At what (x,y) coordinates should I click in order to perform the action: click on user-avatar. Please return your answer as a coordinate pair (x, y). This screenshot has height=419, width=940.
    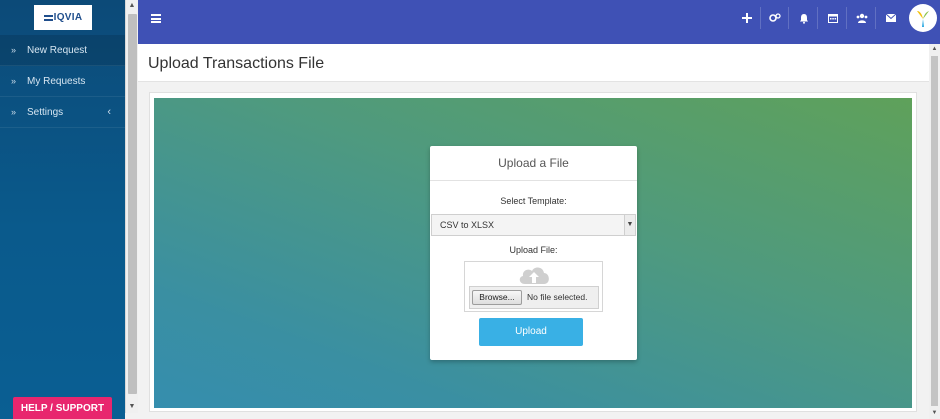
    Looking at the image, I should click on (923, 18).